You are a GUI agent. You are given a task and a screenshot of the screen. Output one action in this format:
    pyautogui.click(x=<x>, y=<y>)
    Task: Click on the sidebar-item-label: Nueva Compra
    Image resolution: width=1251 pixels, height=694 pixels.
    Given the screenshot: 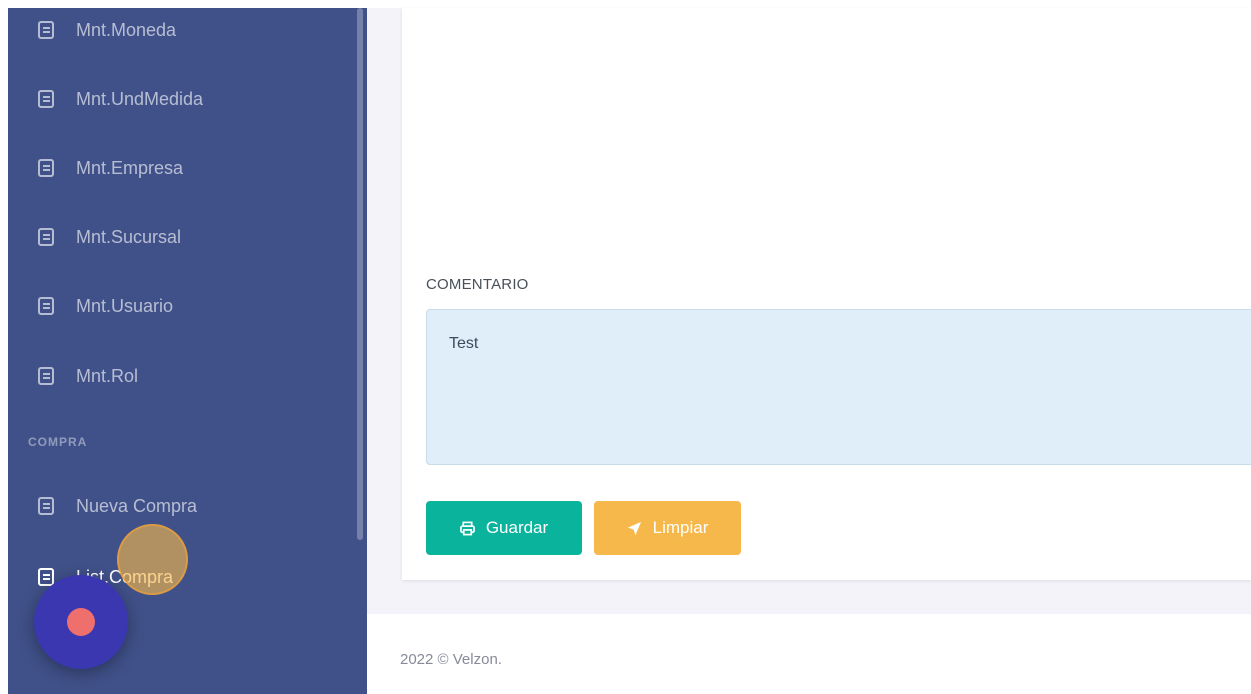 What is the action you would take?
    pyautogui.click(x=137, y=505)
    